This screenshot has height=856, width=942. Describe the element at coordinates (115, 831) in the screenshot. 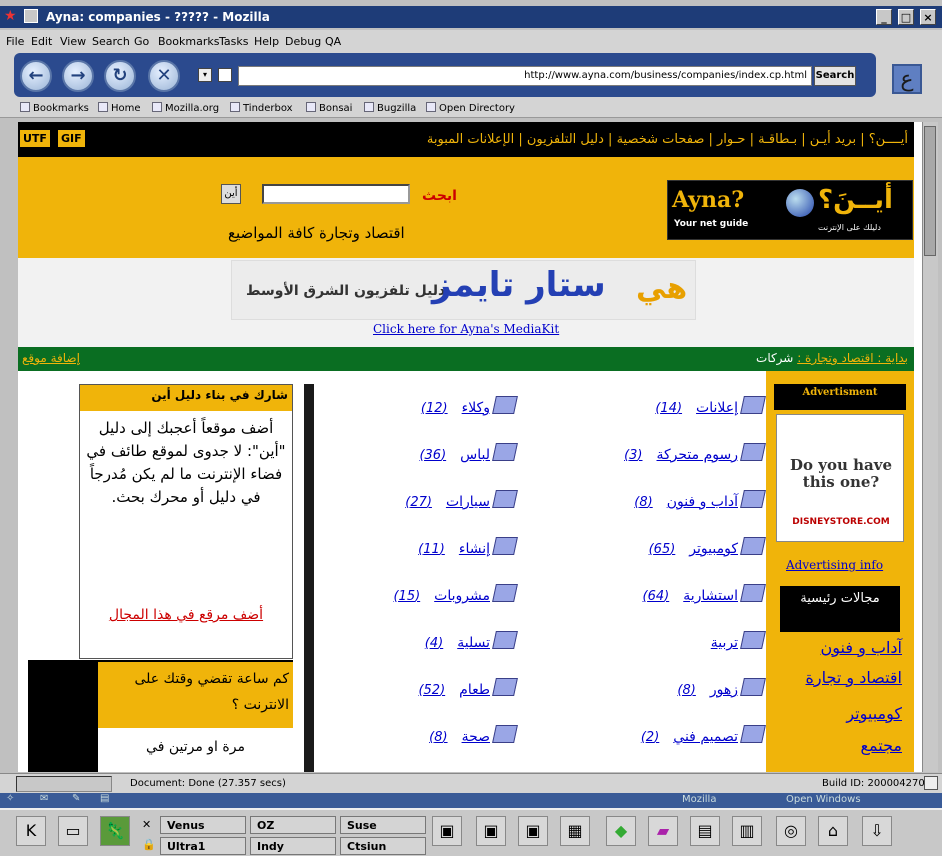

I see `lizard-icon: 🦎` at that location.